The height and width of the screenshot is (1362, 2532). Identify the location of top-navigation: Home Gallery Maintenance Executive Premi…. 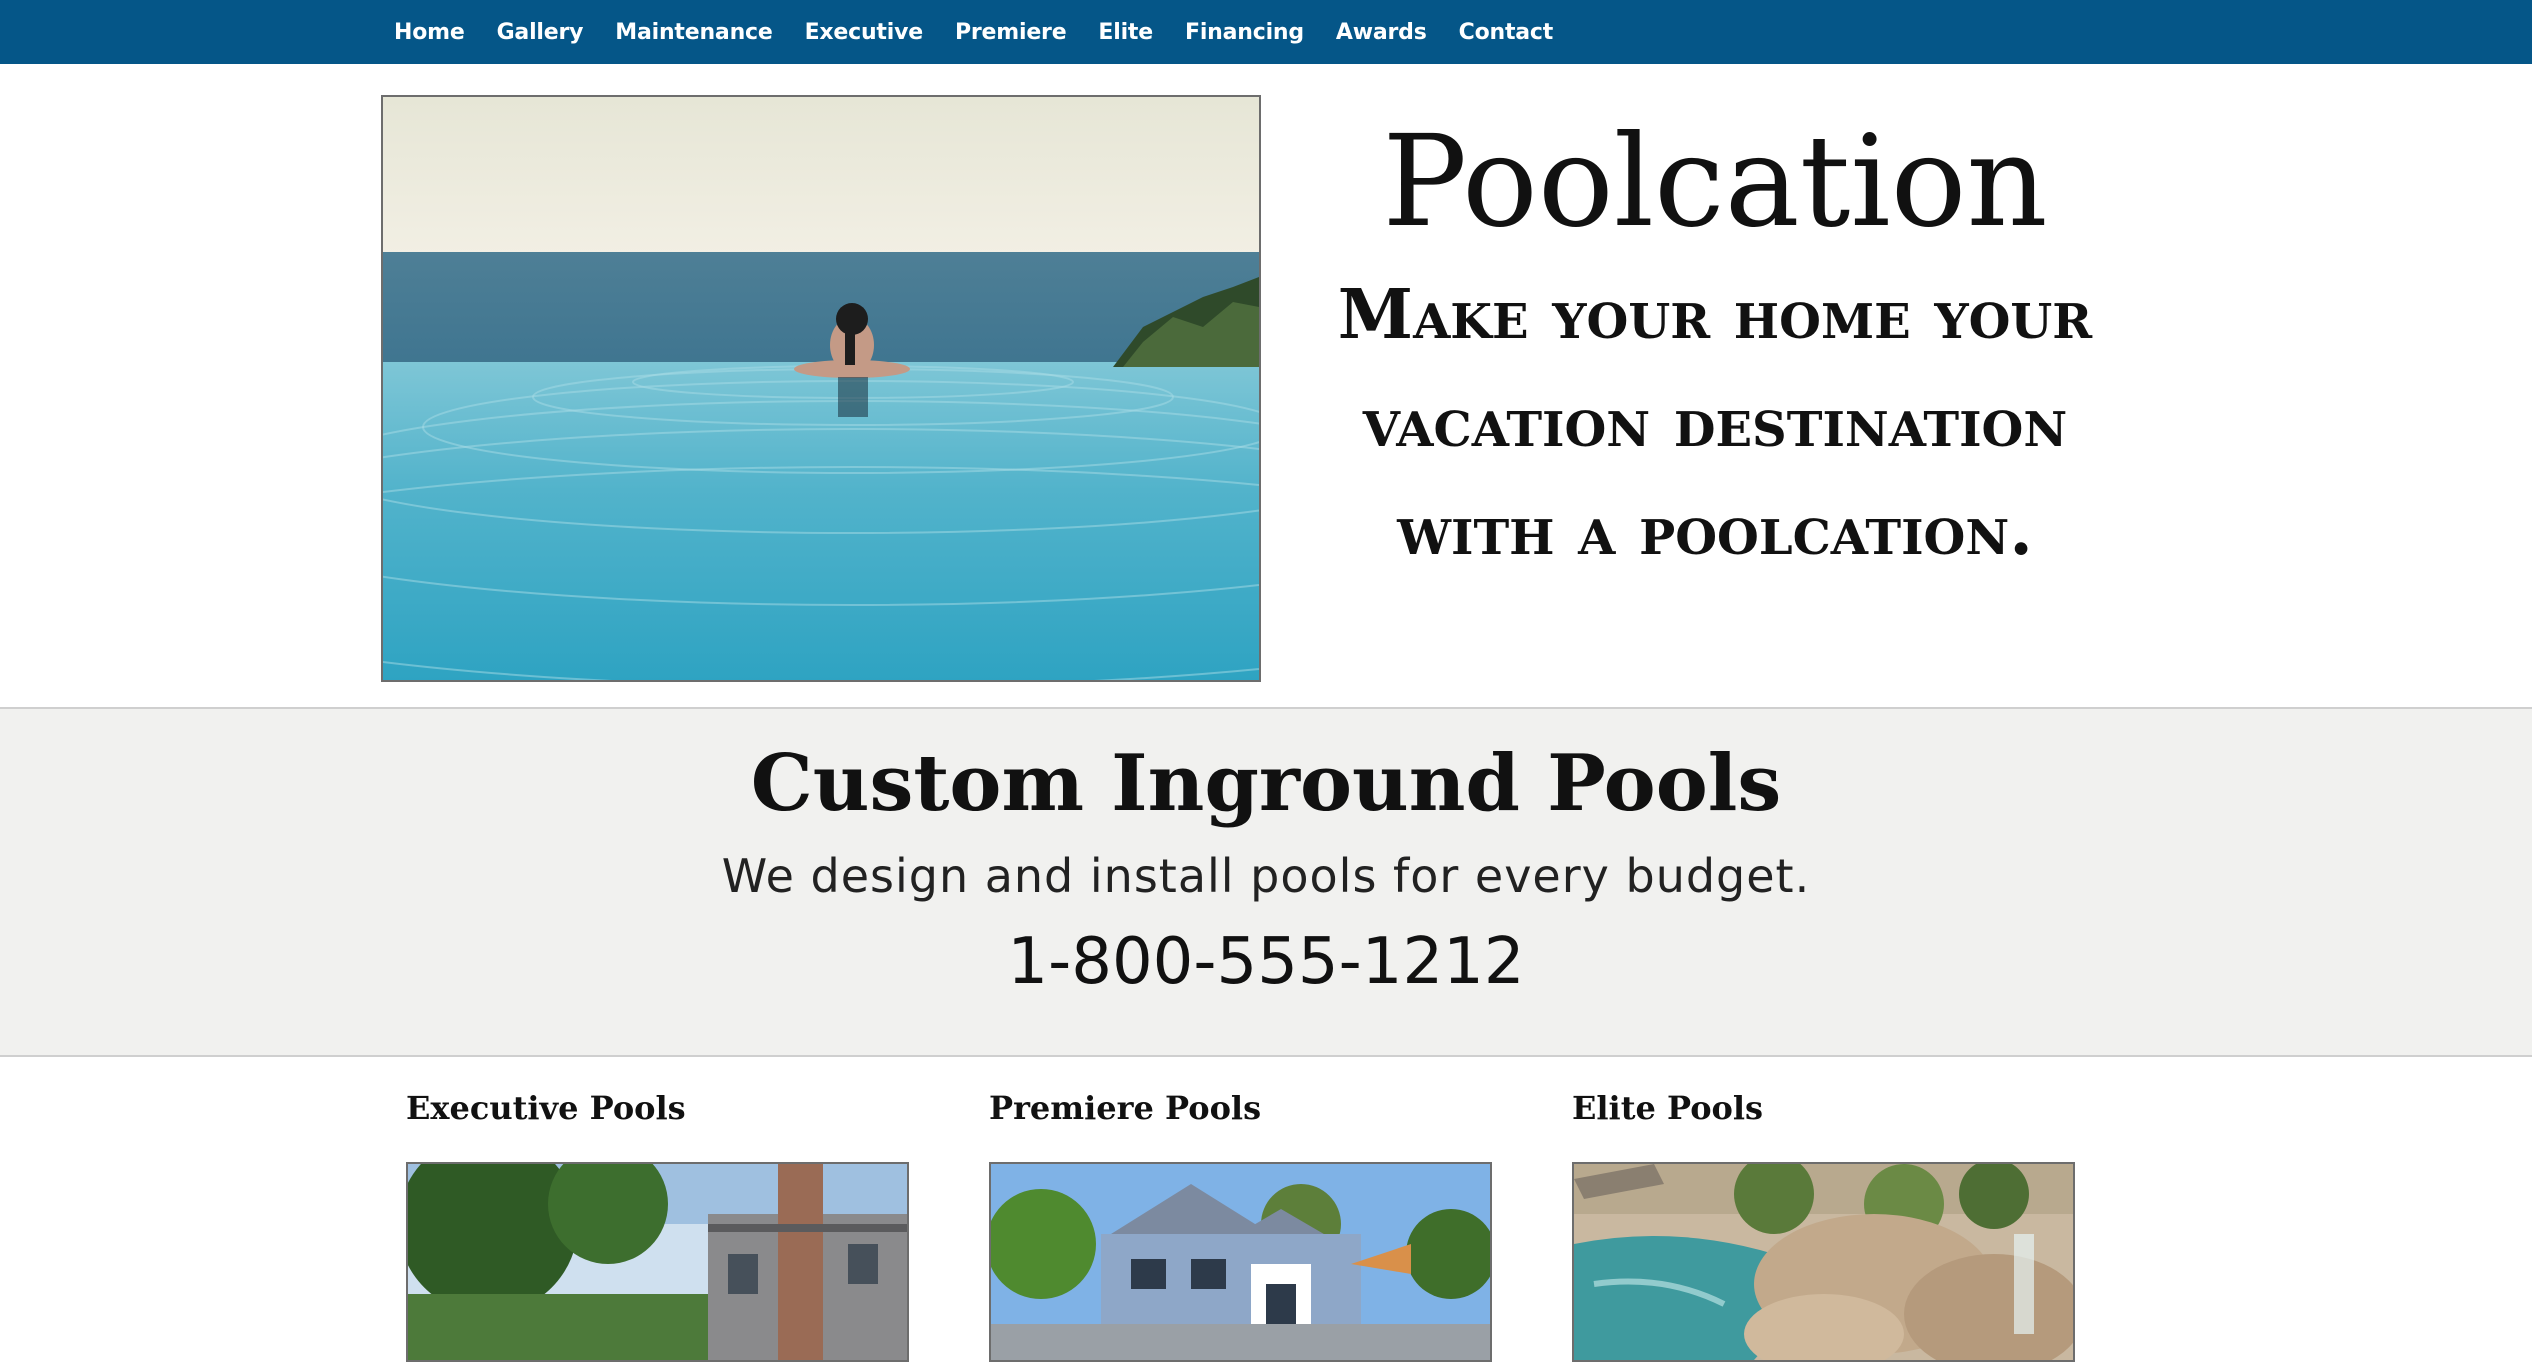
(1266, 32).